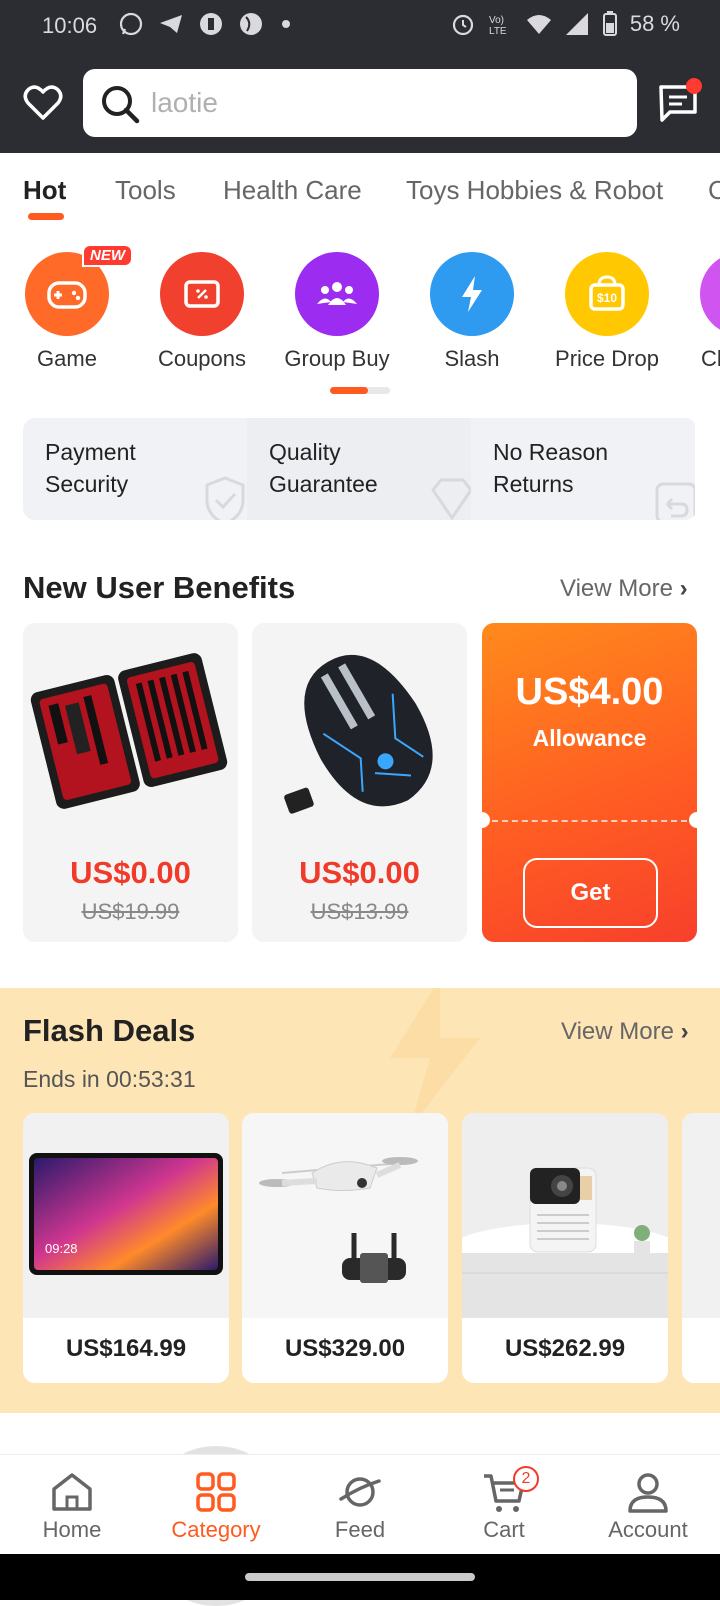  Describe the element at coordinates (44, 190) in the screenshot. I see `tab-hot: Hot` at that location.